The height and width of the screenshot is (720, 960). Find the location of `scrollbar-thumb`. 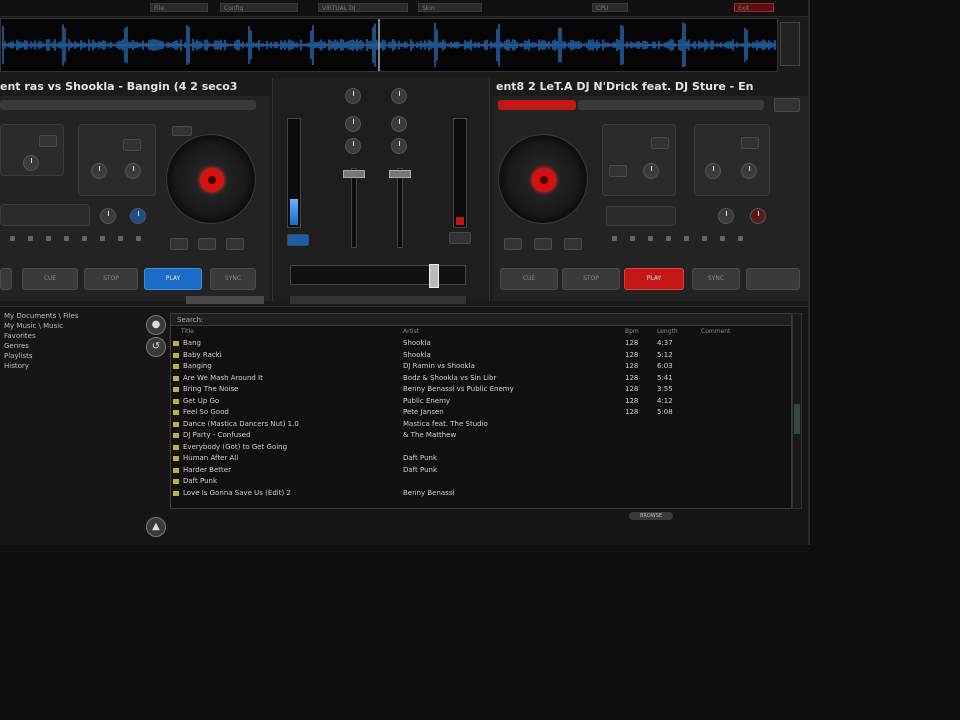

scrollbar-thumb is located at coordinates (797, 419).